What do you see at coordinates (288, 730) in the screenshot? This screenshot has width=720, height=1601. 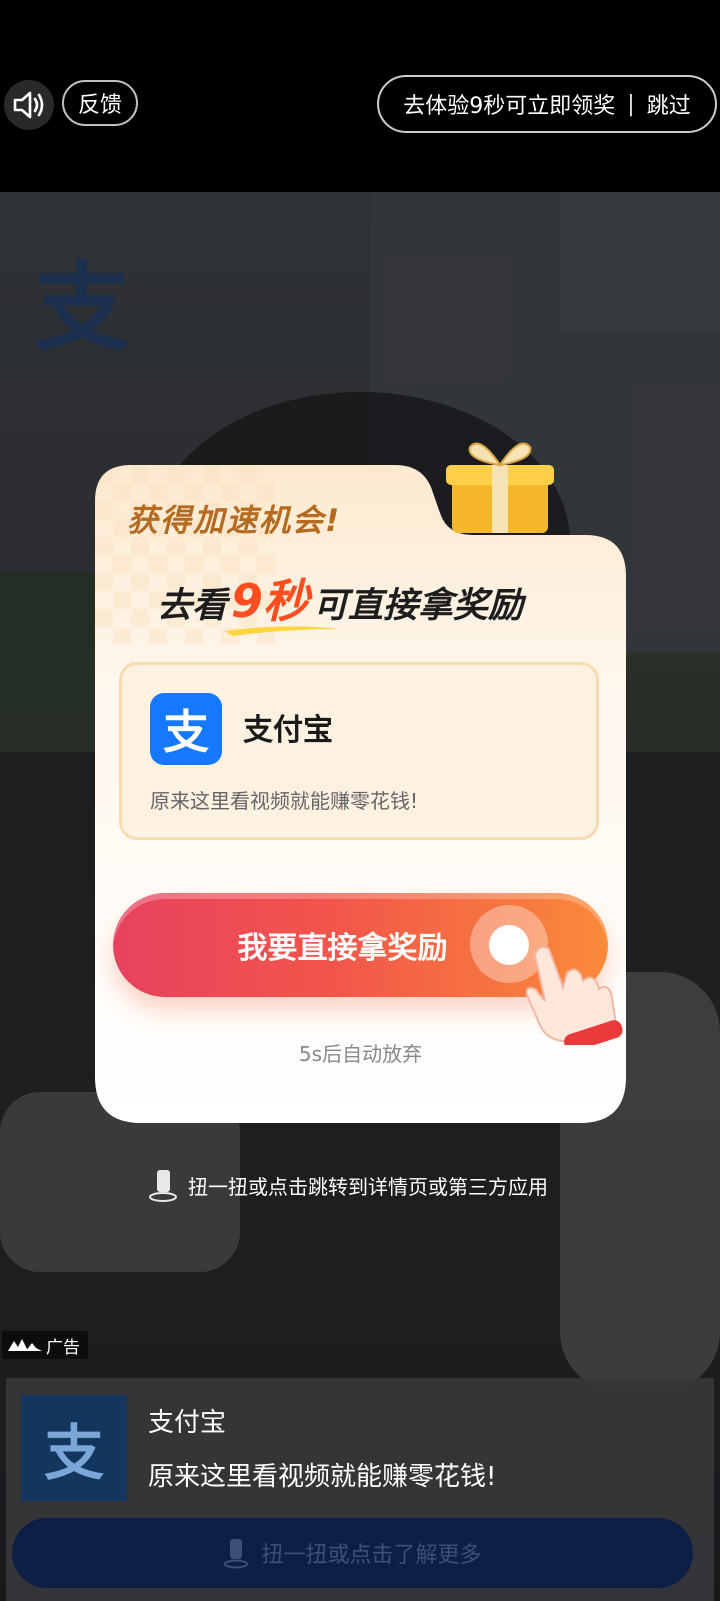 I see `app-name: 支付宝` at bounding box center [288, 730].